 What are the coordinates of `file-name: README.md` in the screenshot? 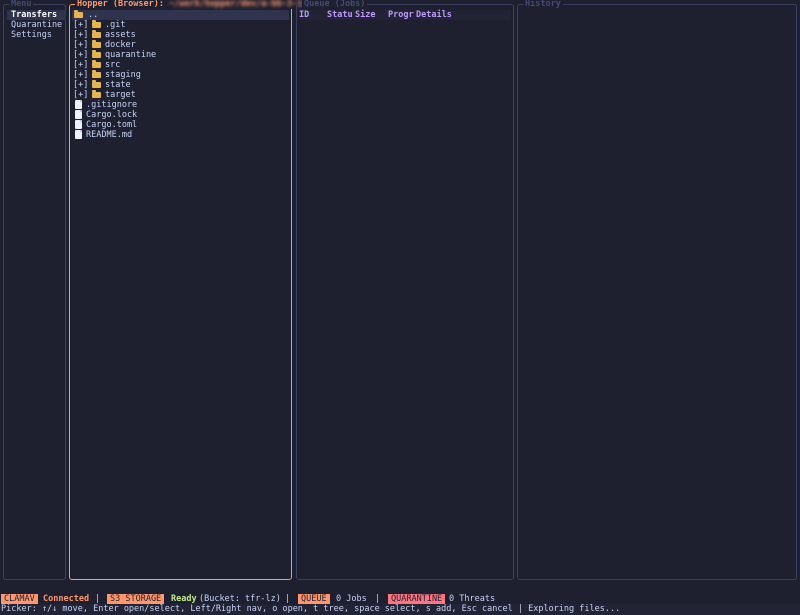 It's located at (109, 135).